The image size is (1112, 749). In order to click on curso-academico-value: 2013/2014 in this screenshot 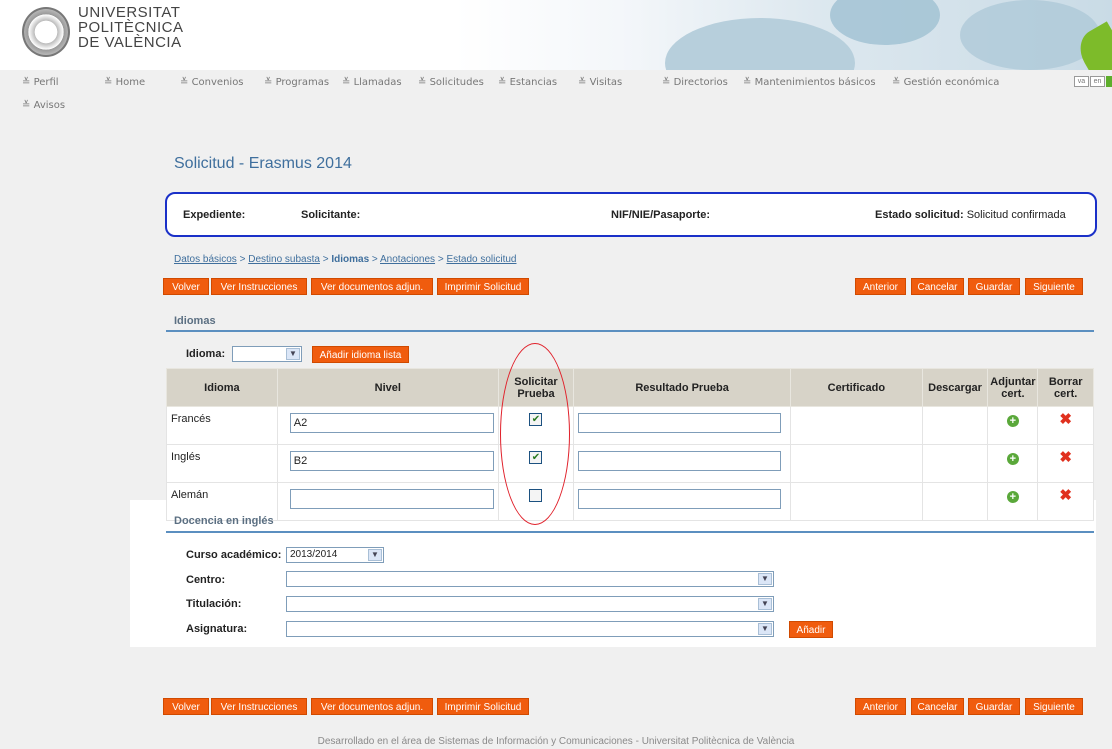, I will do `click(314, 554)`.